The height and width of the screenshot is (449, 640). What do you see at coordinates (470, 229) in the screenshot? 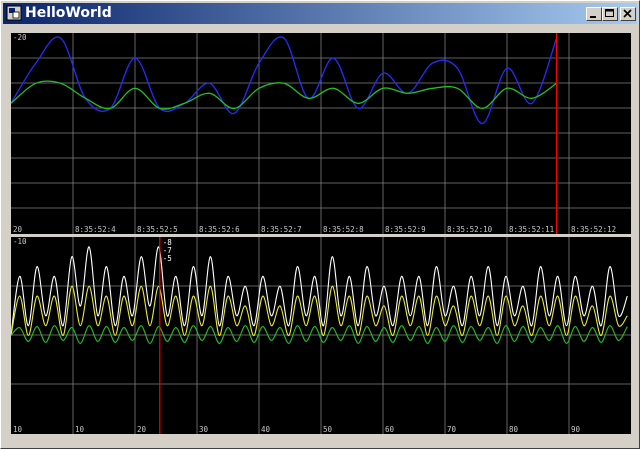
I see `x-axis-tick-label: 8:35:52:10` at bounding box center [470, 229].